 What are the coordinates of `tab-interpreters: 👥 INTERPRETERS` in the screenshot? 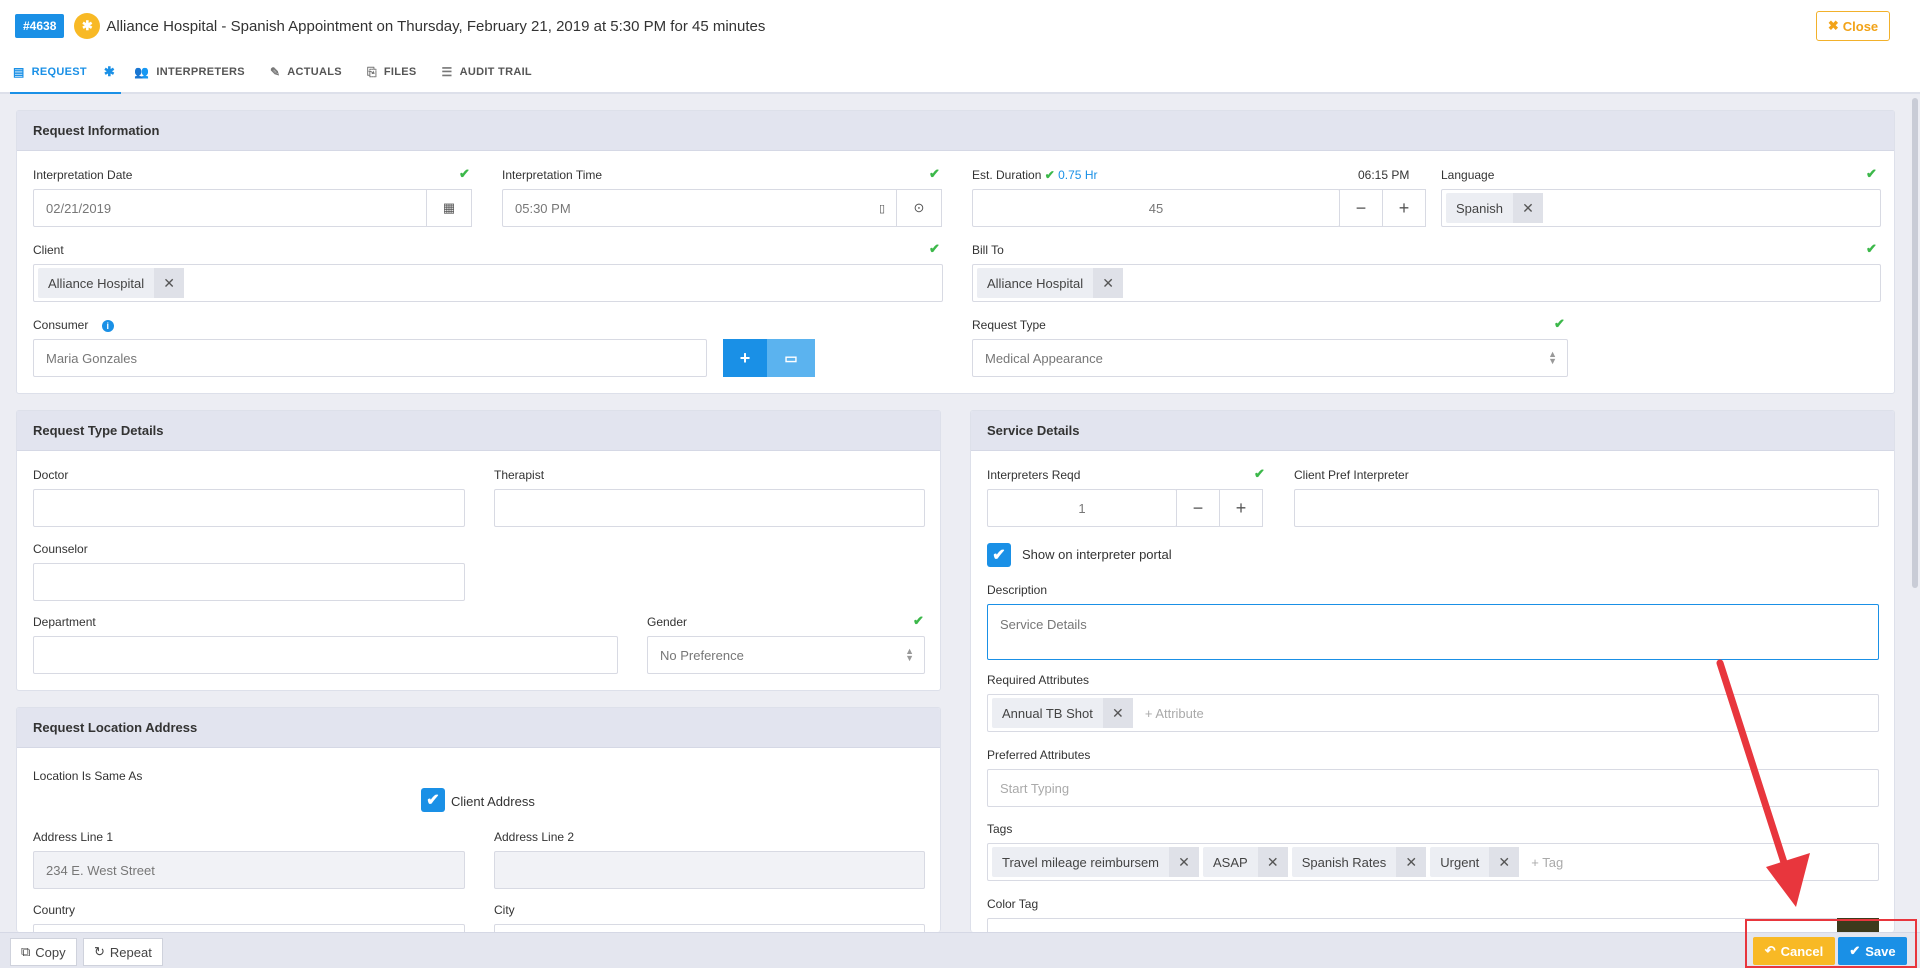 It's located at (194, 72).